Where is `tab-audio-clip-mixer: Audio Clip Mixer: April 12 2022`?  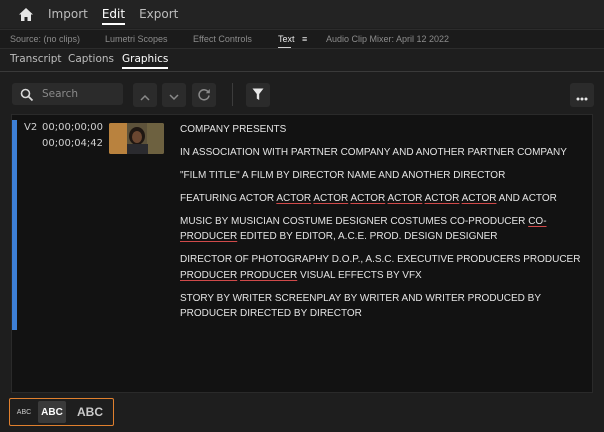 tab-audio-clip-mixer: Audio Clip Mixer: April 12 2022 is located at coordinates (387, 39).